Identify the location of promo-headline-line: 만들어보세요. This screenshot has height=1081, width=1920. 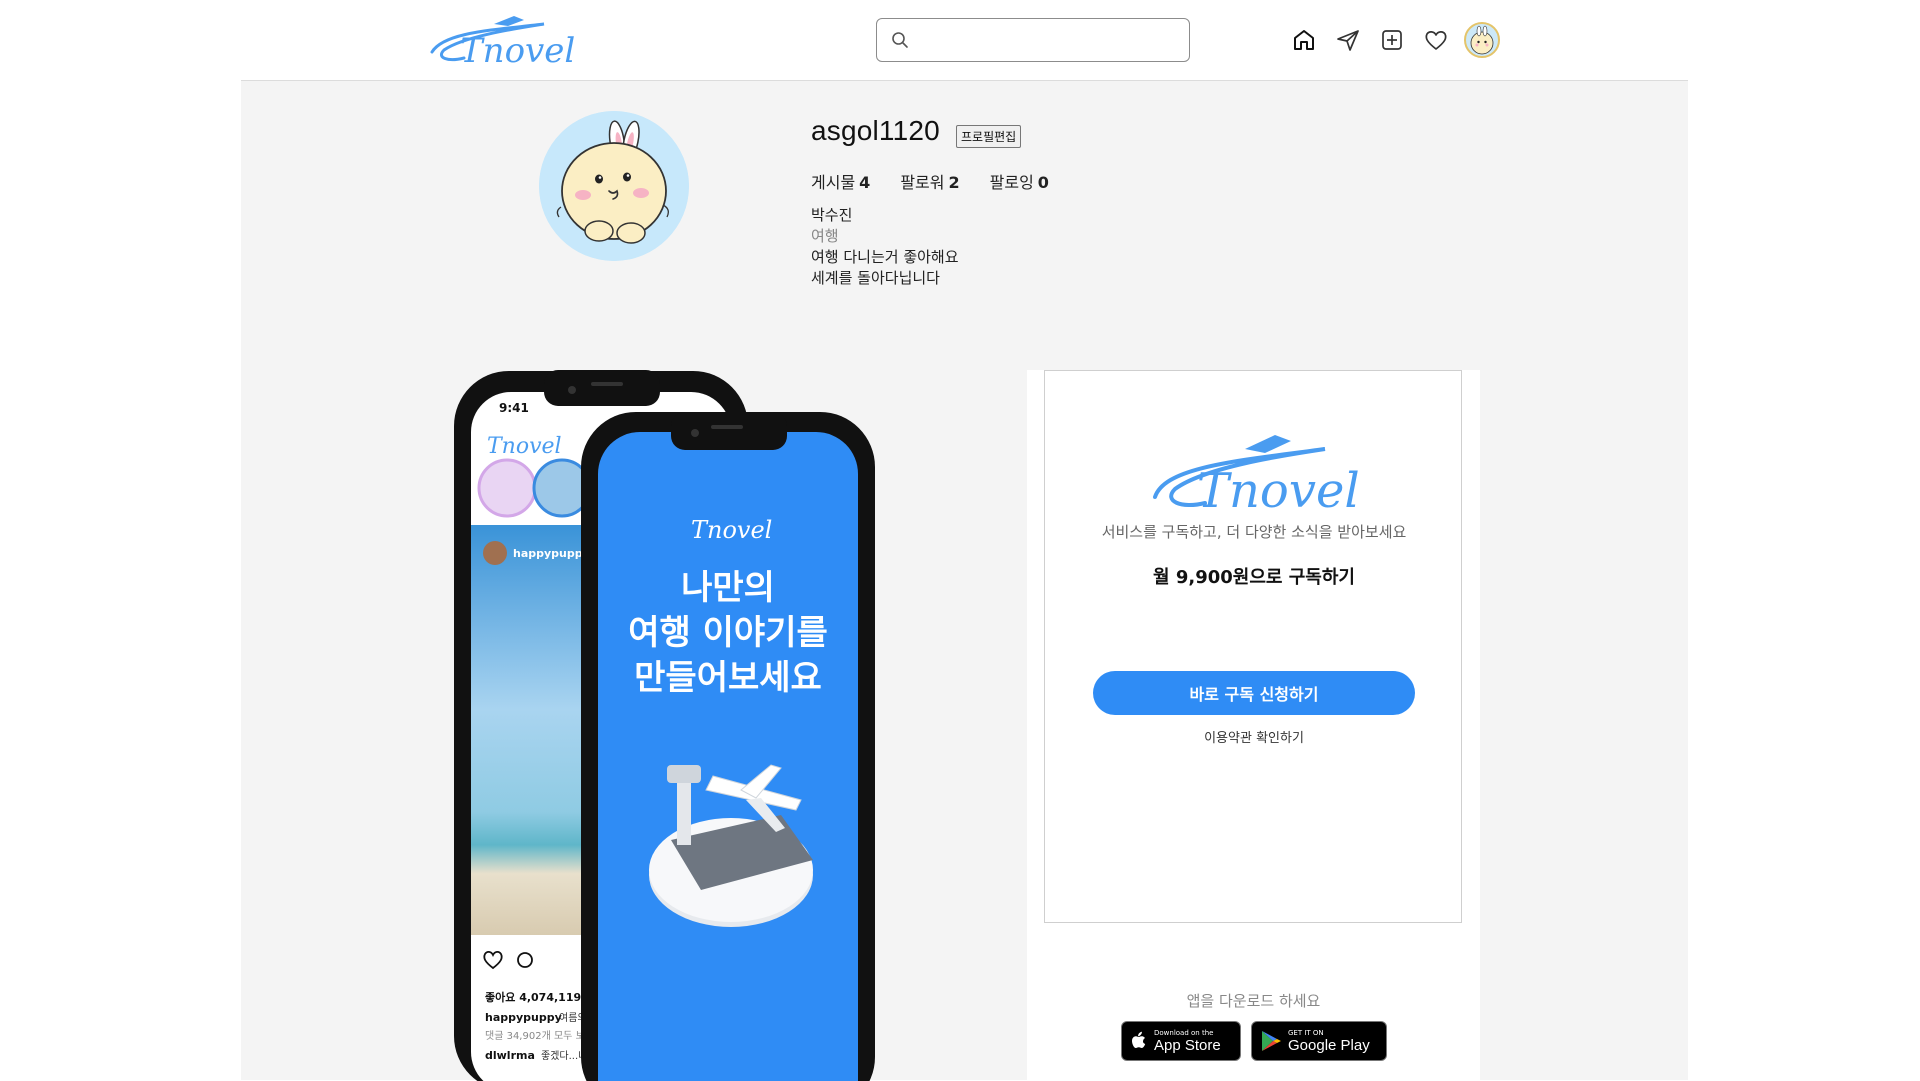
(728, 678).